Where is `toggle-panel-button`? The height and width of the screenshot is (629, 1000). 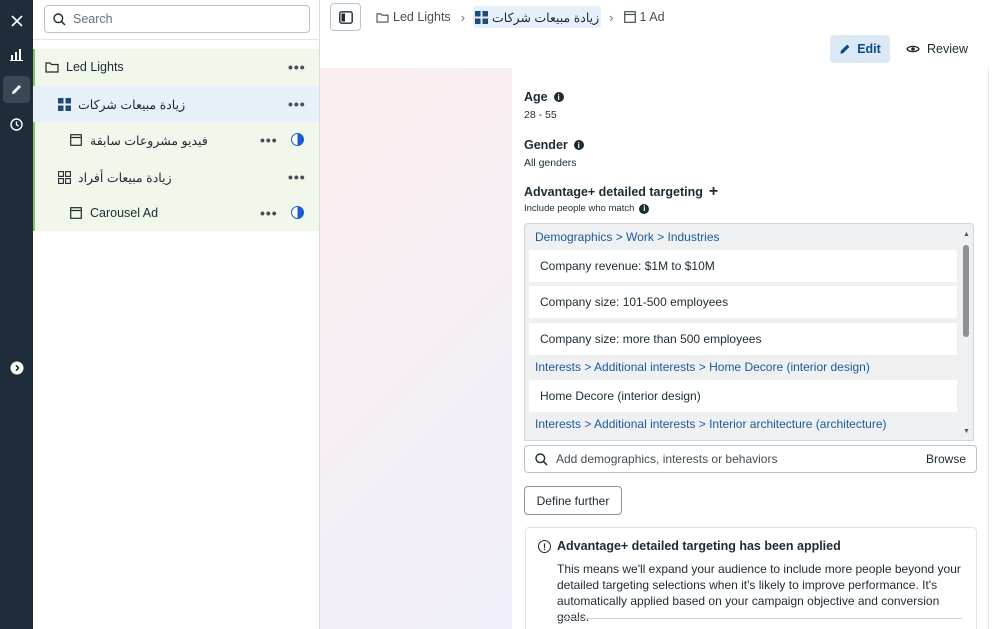
toggle-panel-button is located at coordinates (345, 17).